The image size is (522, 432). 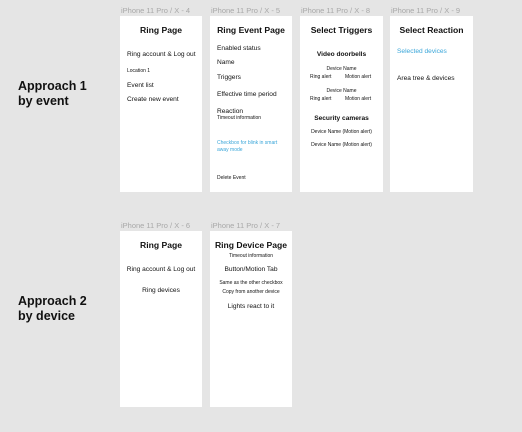 I want to click on doorbell-1-name: Device Name, so click(x=341, y=69).